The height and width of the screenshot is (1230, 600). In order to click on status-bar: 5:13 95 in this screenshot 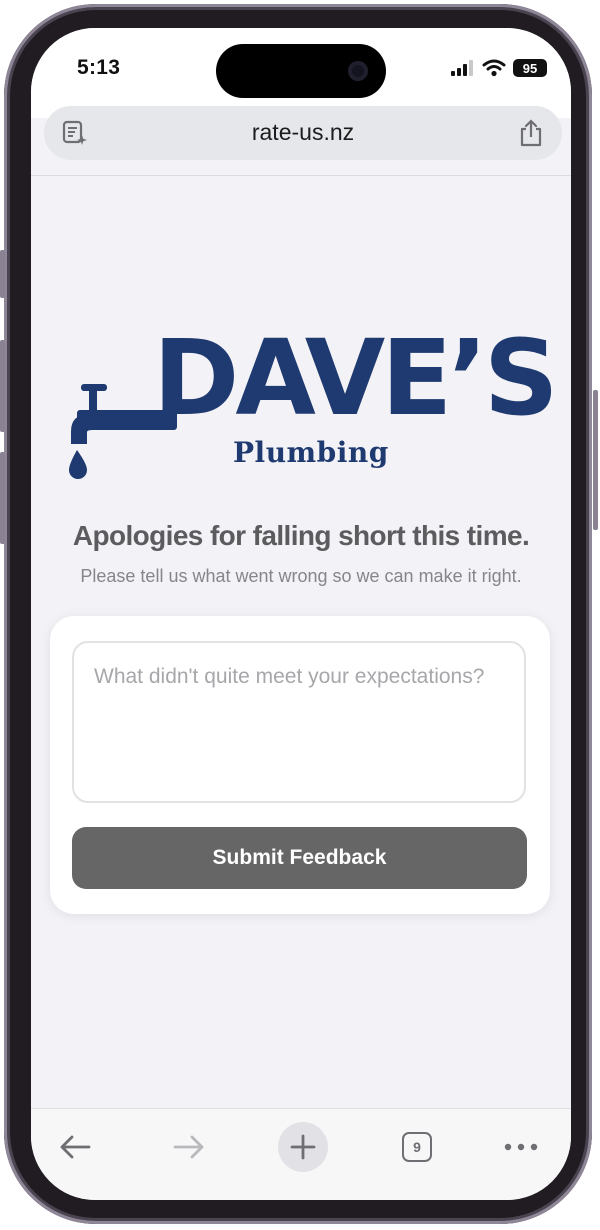, I will do `click(301, 73)`.